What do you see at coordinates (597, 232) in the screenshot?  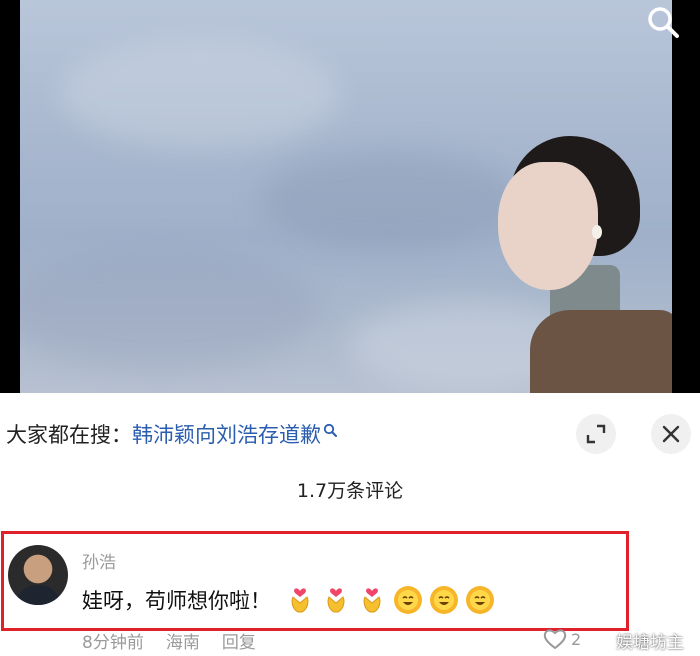 I see `earring` at bounding box center [597, 232].